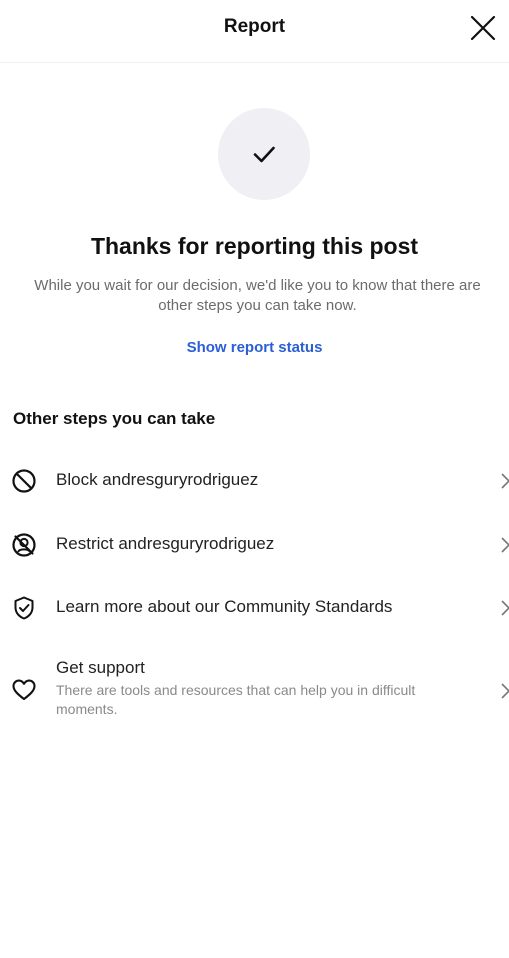 The height and width of the screenshot is (958, 509). I want to click on shield-check-icon, so click(24, 608).